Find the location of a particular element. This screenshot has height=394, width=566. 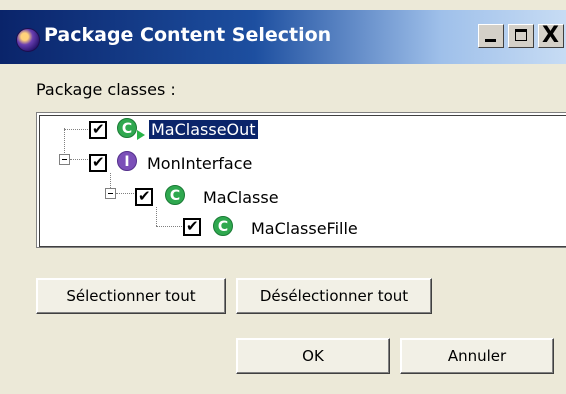

checkbox-maclasseout is located at coordinates (98, 129).